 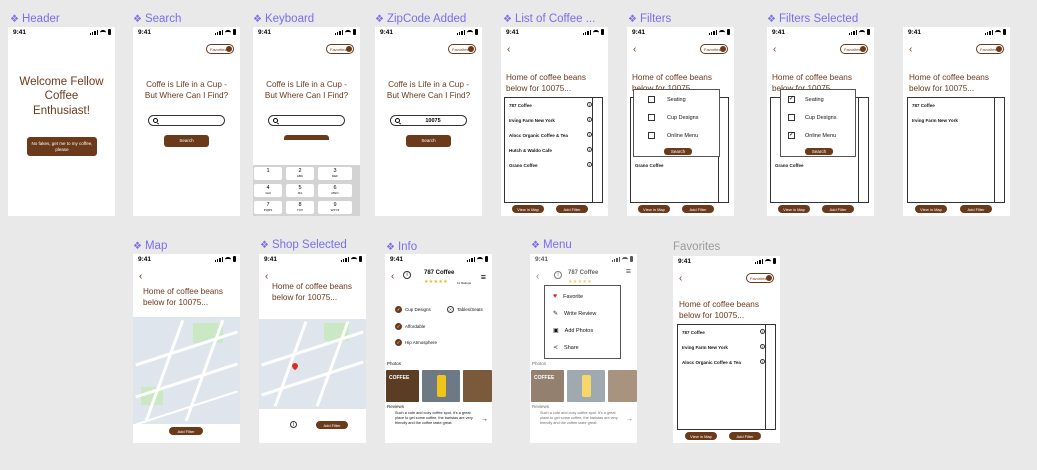 I want to click on info-icon: i, so click(x=293, y=424).